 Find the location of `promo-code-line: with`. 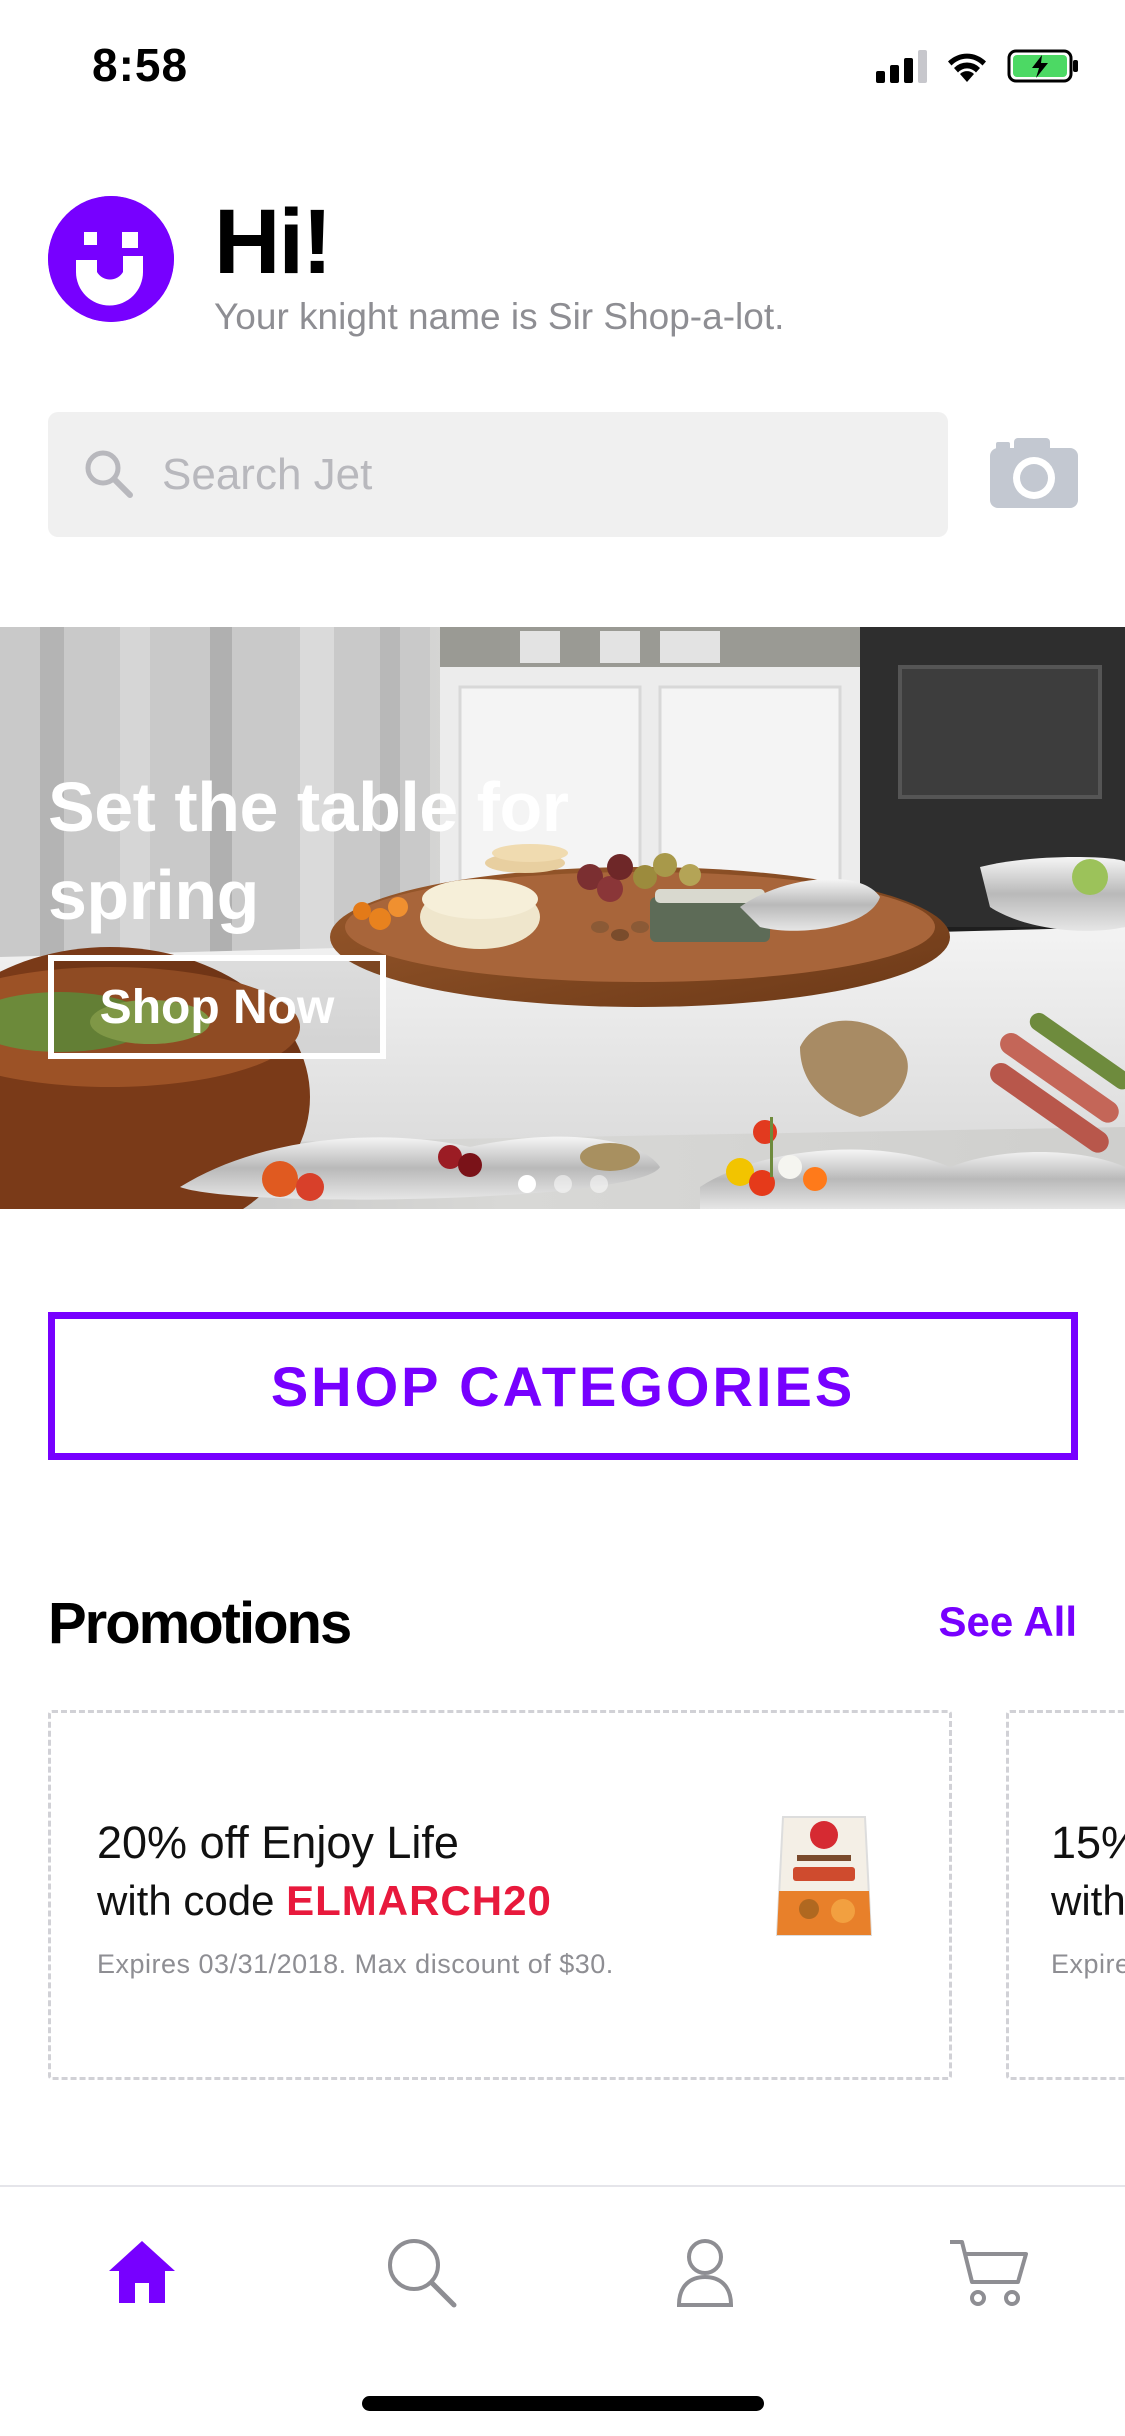

promo-code-line: with is located at coordinates (1088, 1901).